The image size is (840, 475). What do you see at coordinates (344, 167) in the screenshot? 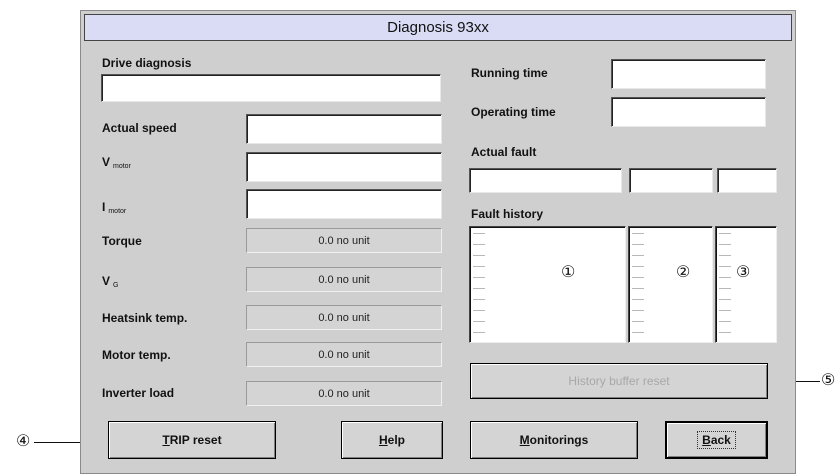
I see `v-motor-field` at bounding box center [344, 167].